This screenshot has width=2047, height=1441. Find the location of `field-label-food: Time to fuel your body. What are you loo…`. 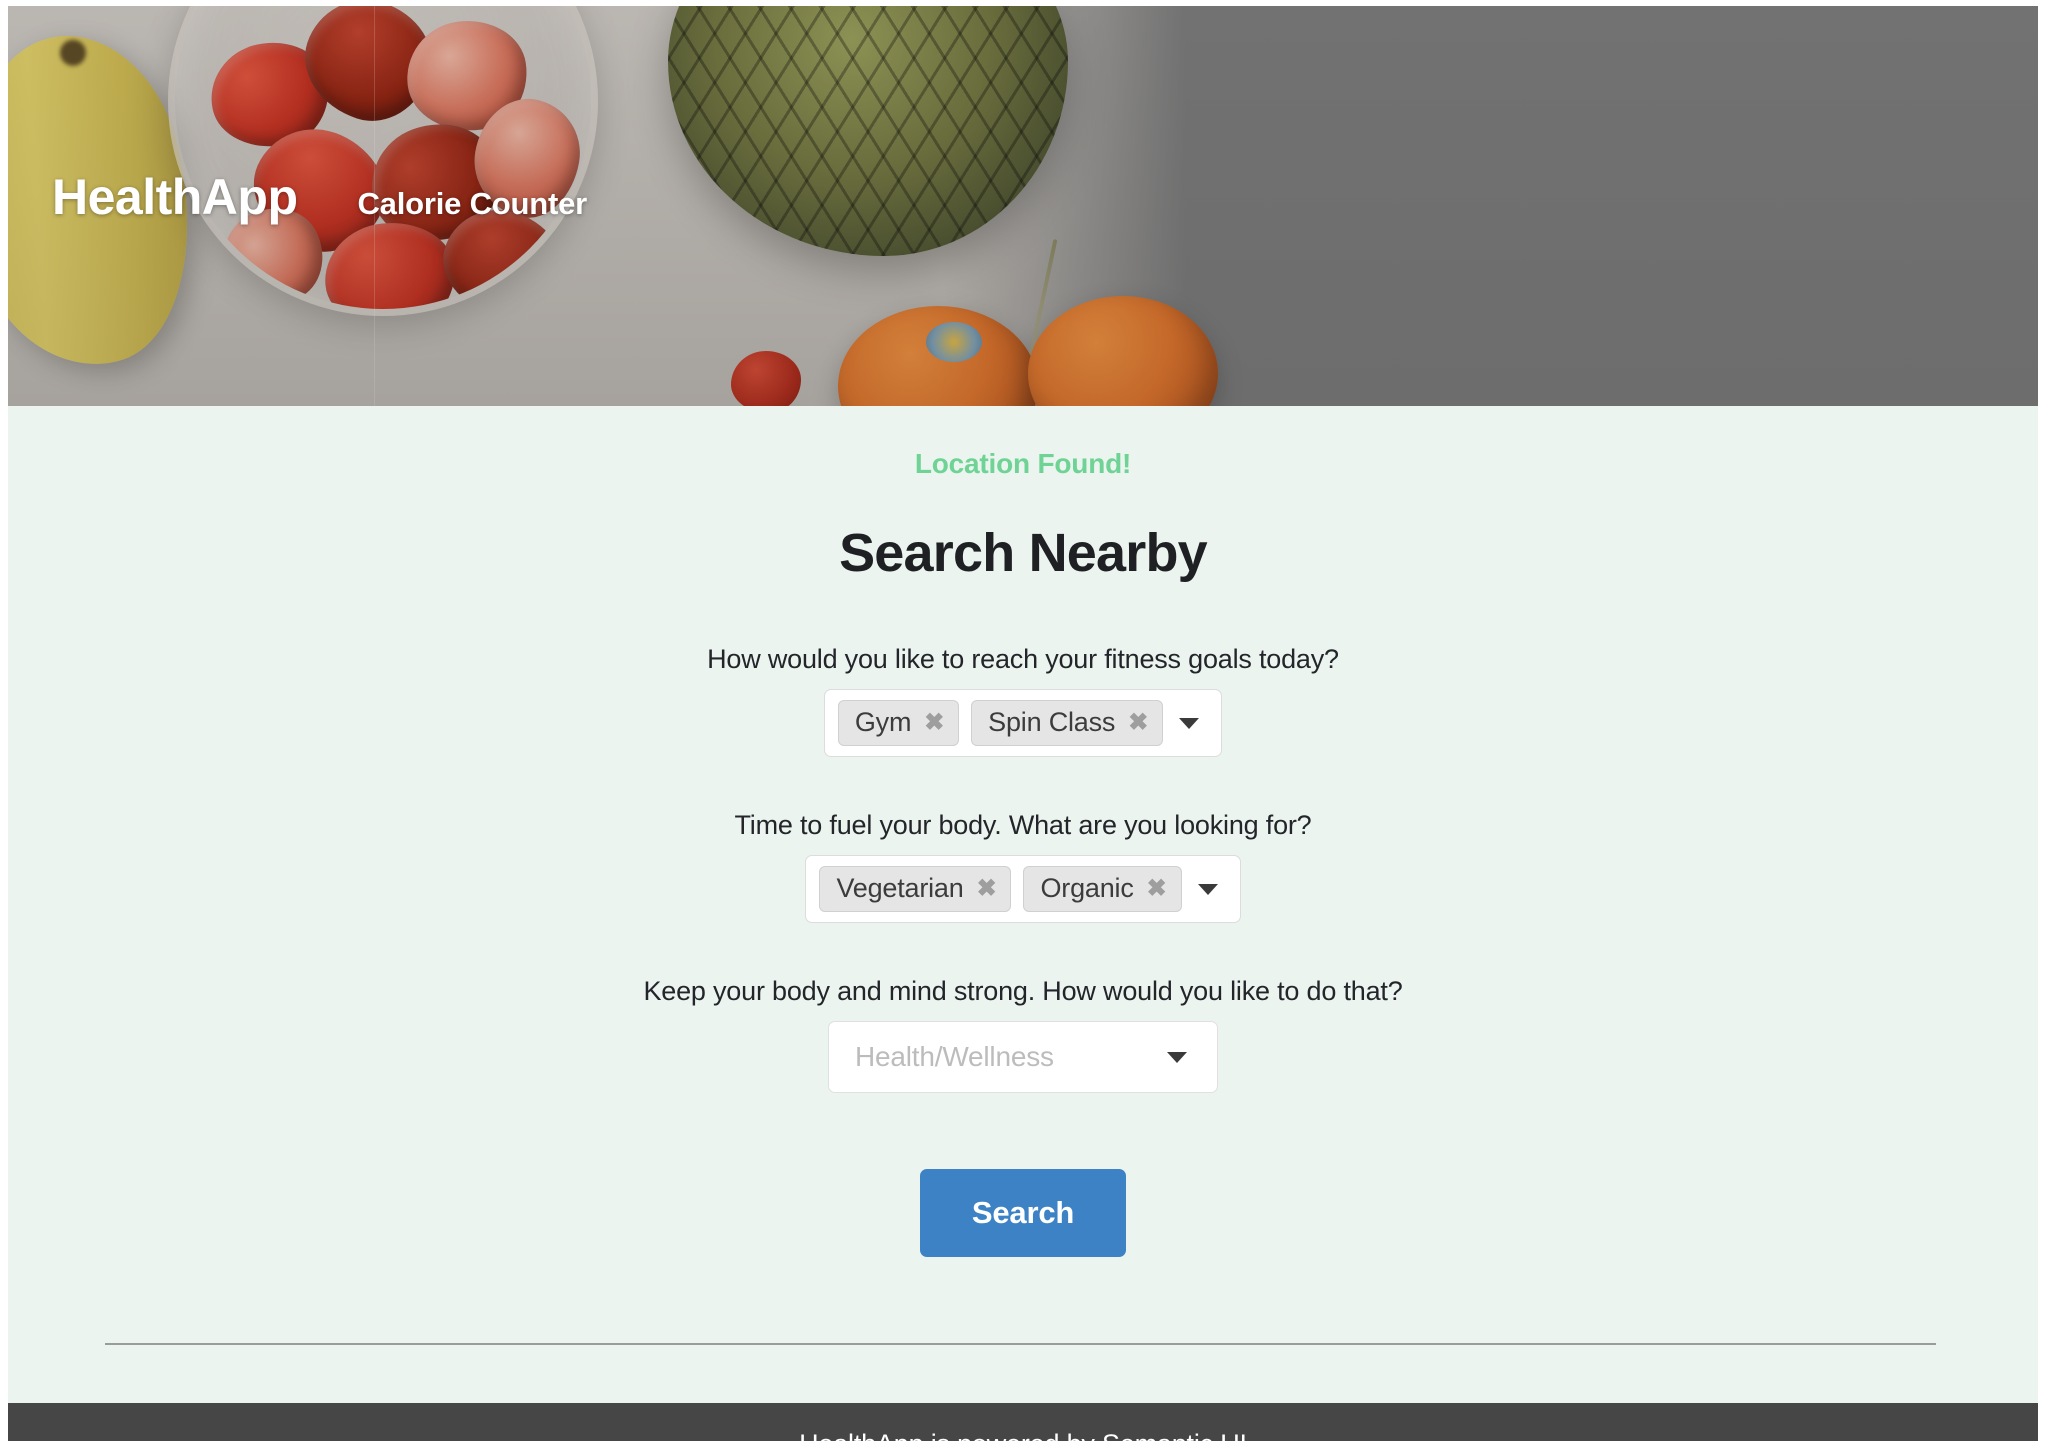

field-label-food: Time to fuel your body. What are you loo… is located at coordinates (1023, 825).